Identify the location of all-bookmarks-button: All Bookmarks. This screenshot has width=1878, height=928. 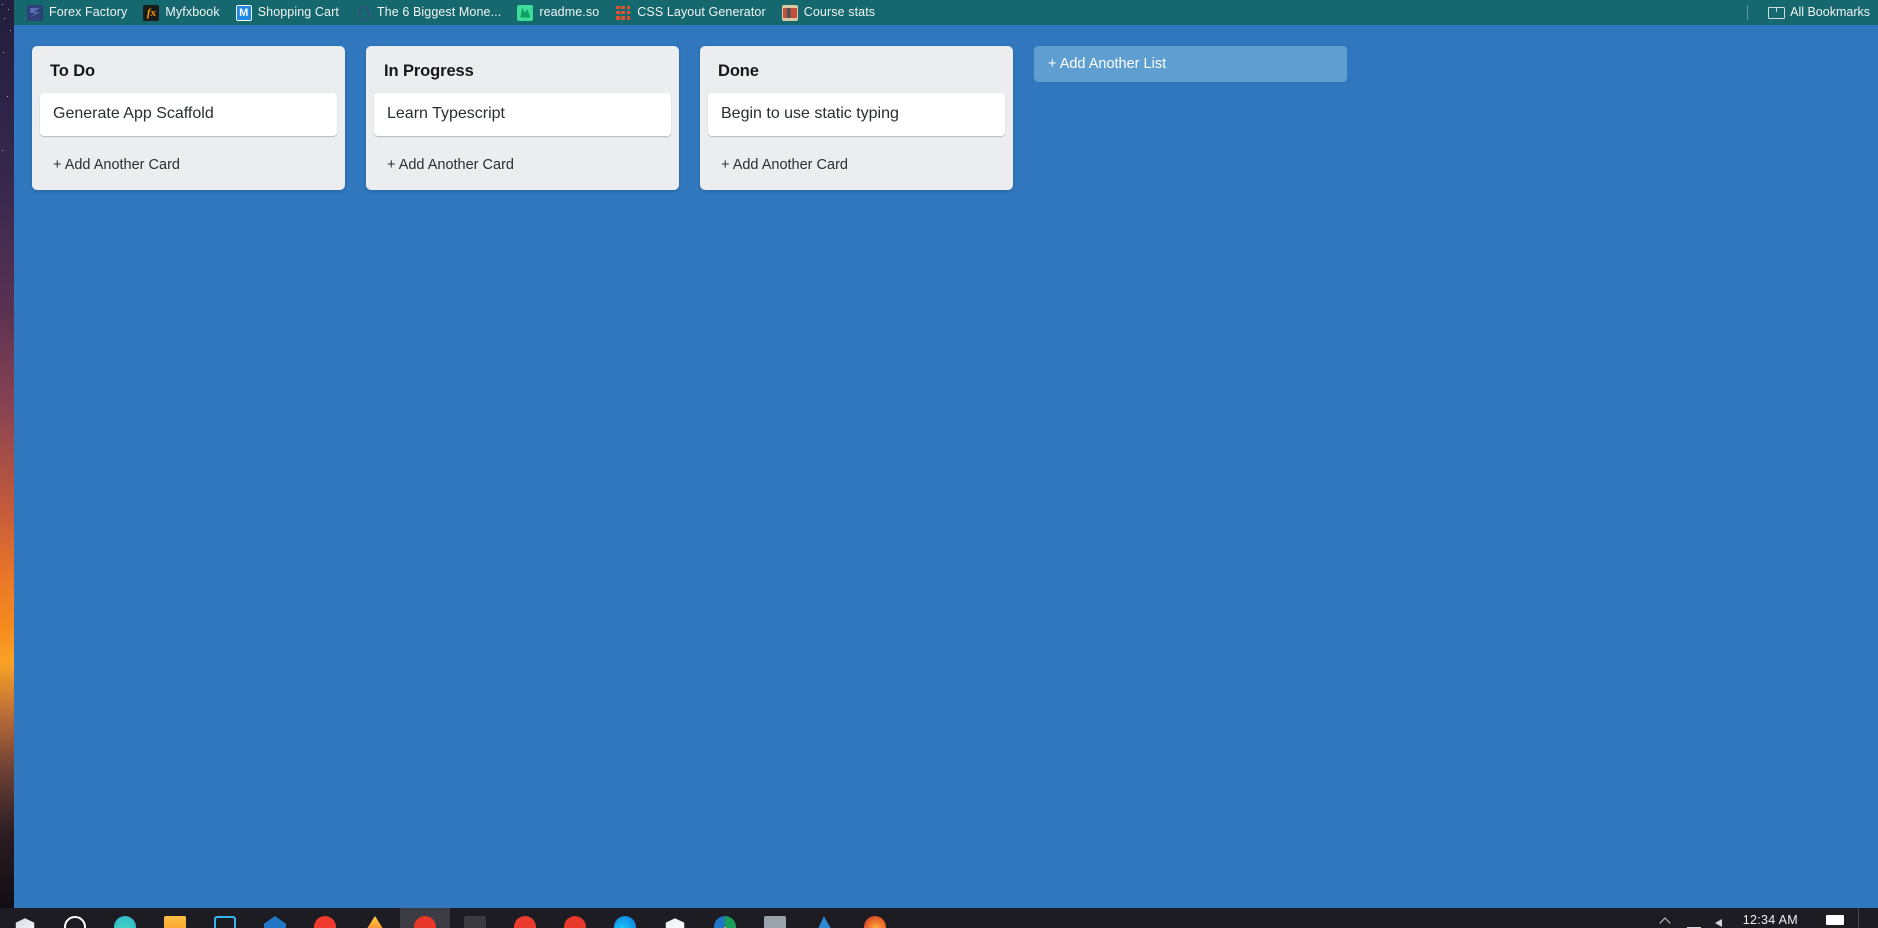
(1819, 13).